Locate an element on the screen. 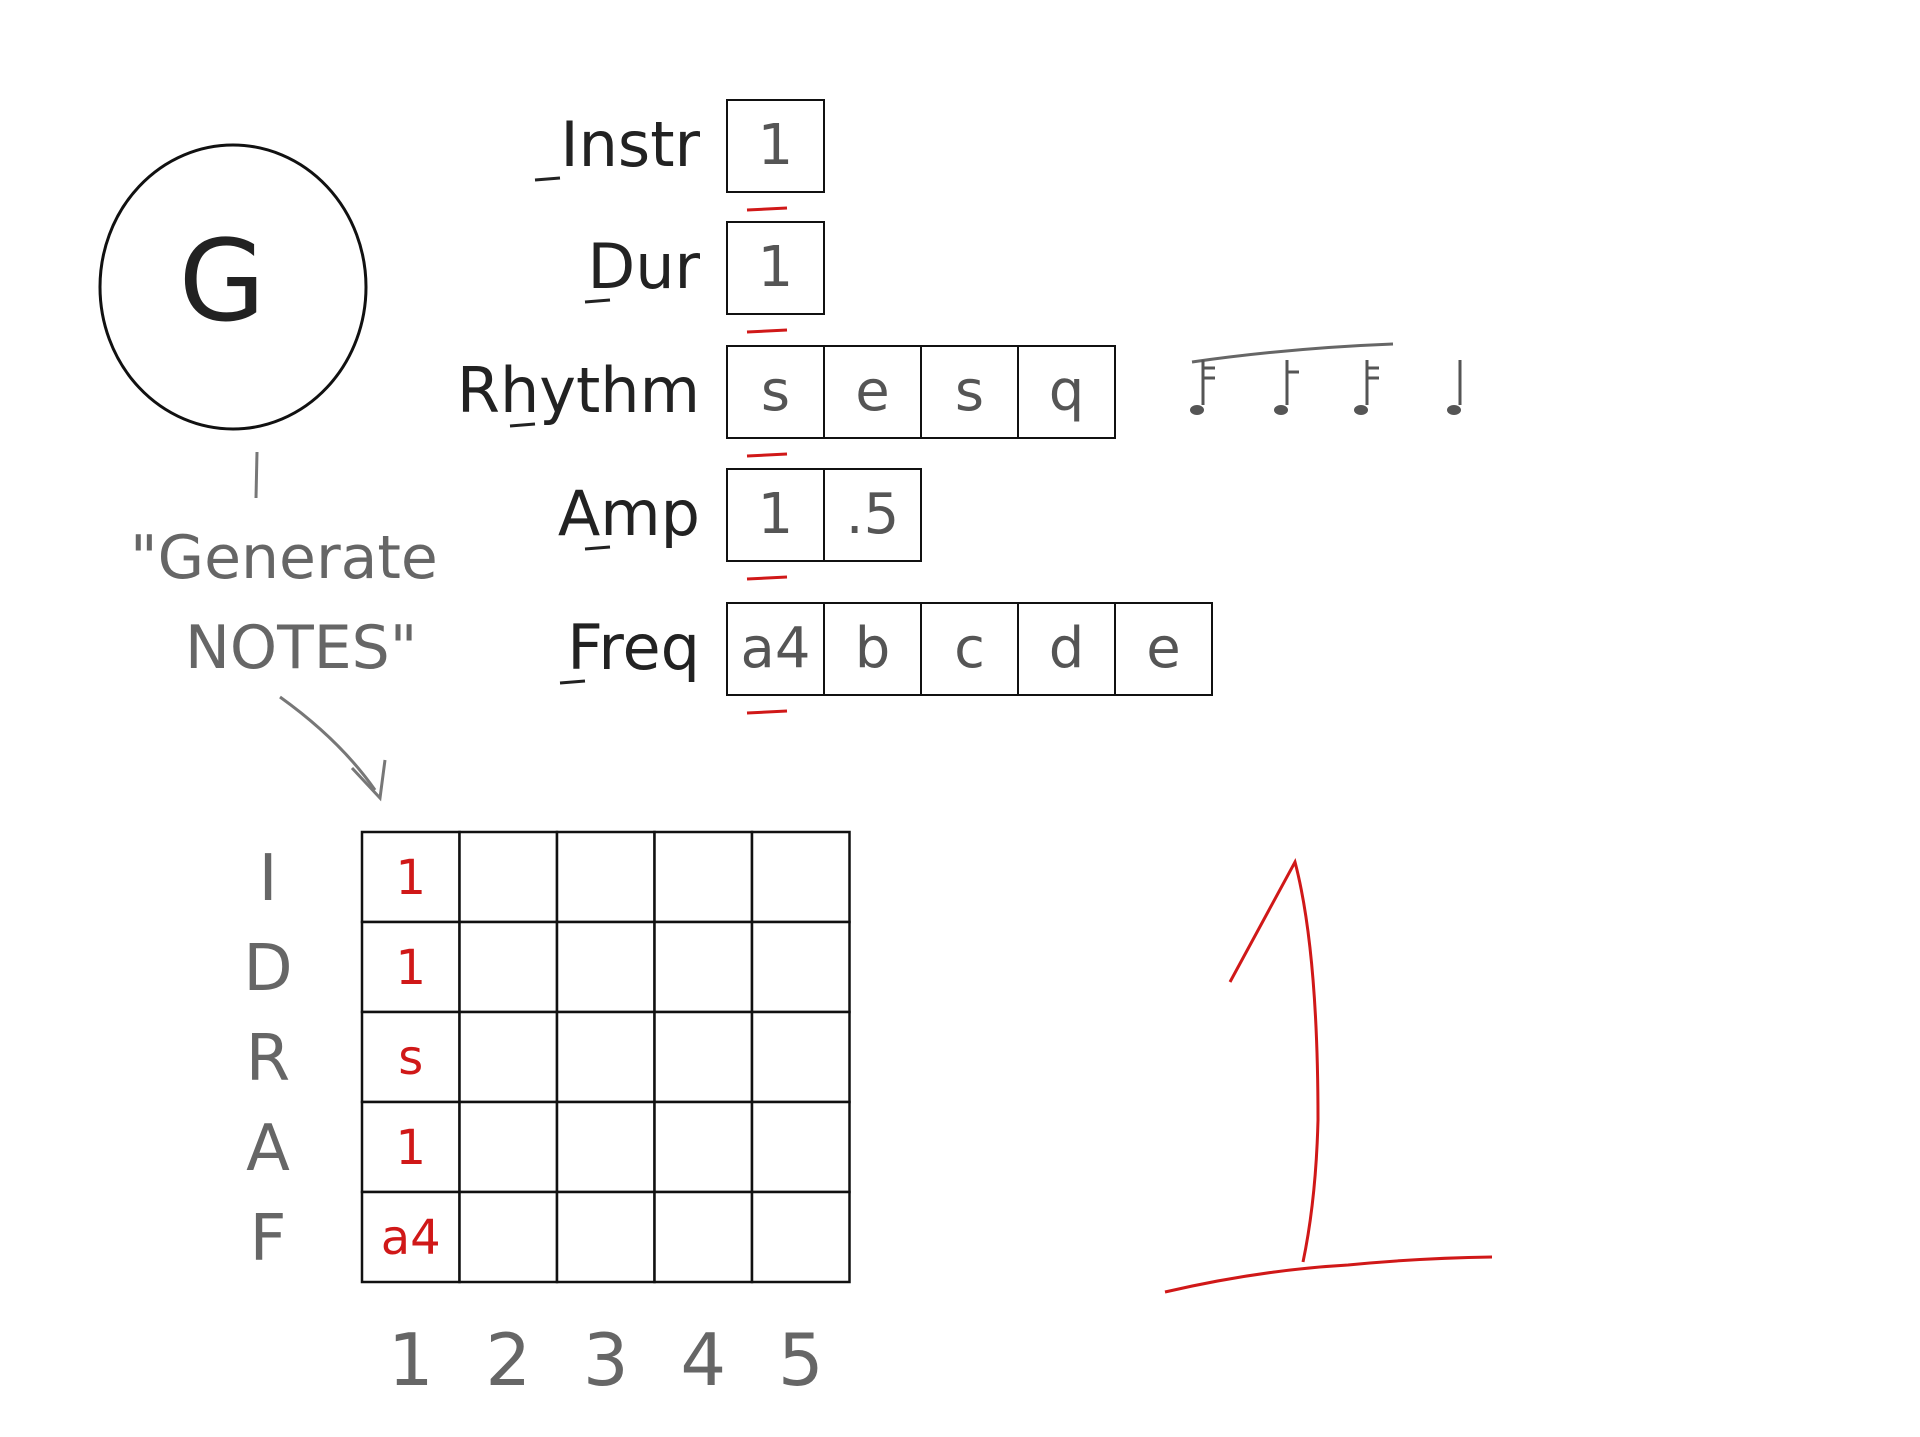 The height and width of the screenshot is (1437, 1920). grid-cell-r1-c3 is located at coordinates (605, 877).